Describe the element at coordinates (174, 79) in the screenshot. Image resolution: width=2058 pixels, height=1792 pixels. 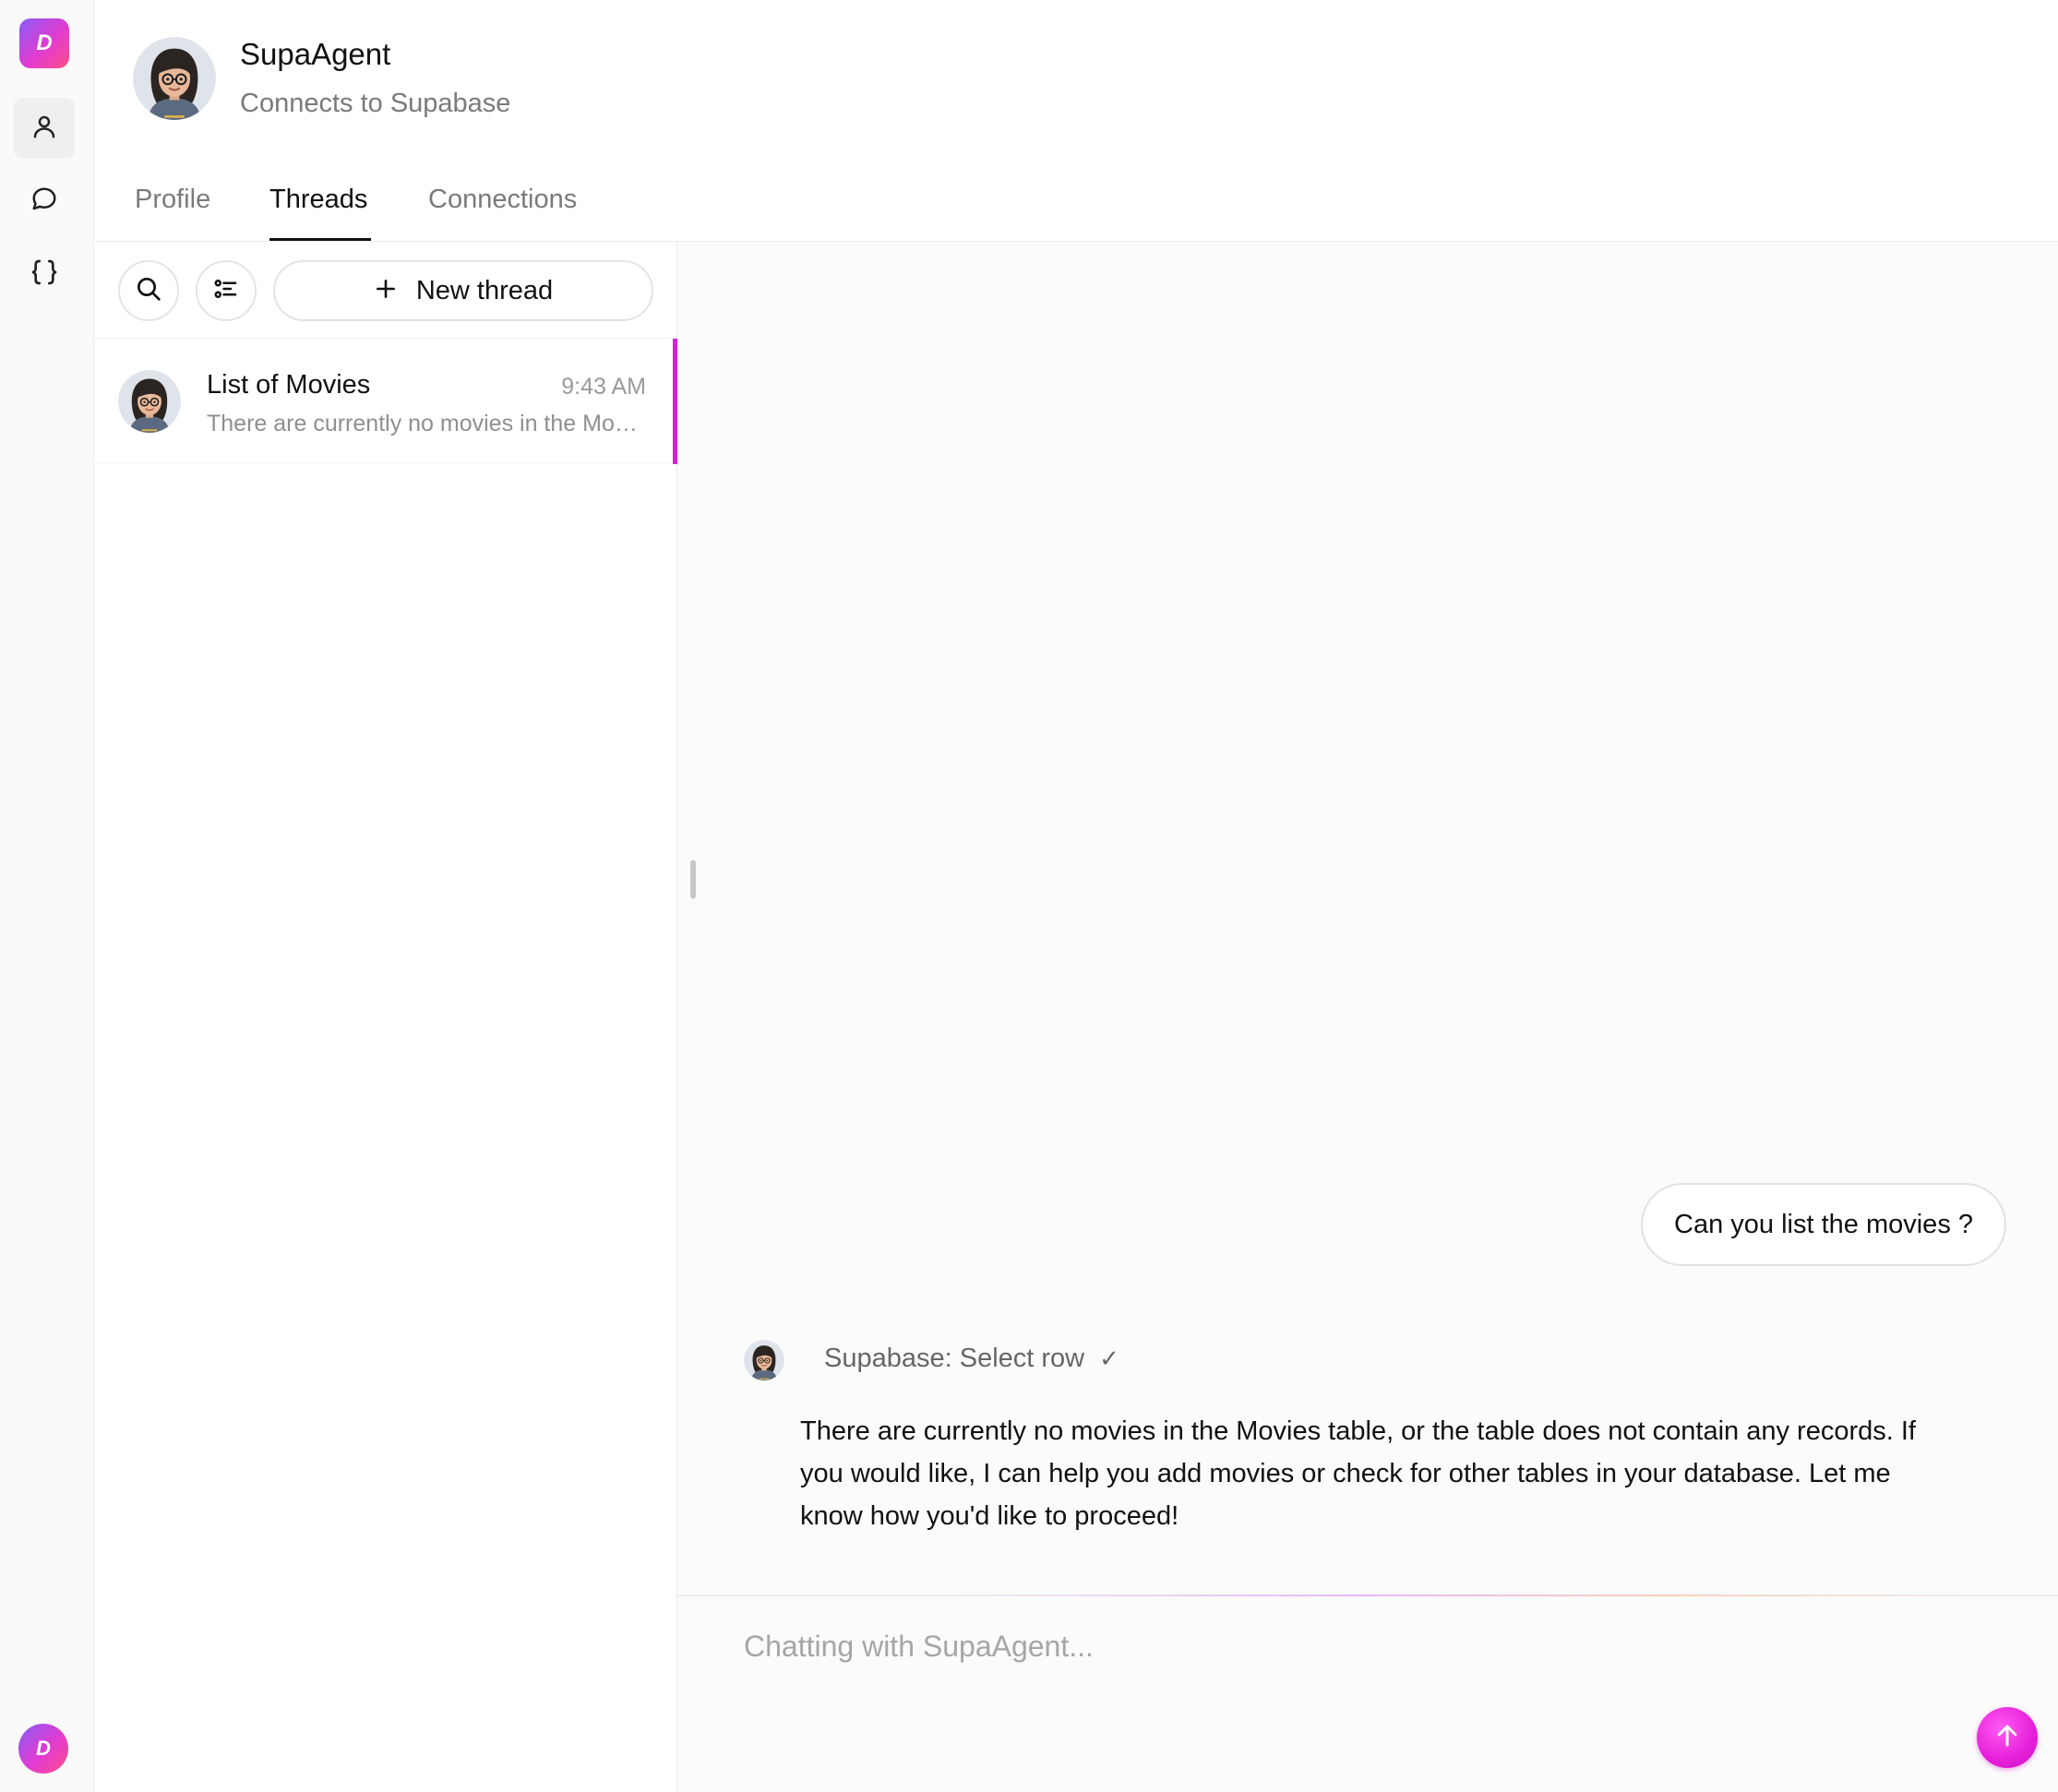
I see `agent-avatar-icon` at that location.